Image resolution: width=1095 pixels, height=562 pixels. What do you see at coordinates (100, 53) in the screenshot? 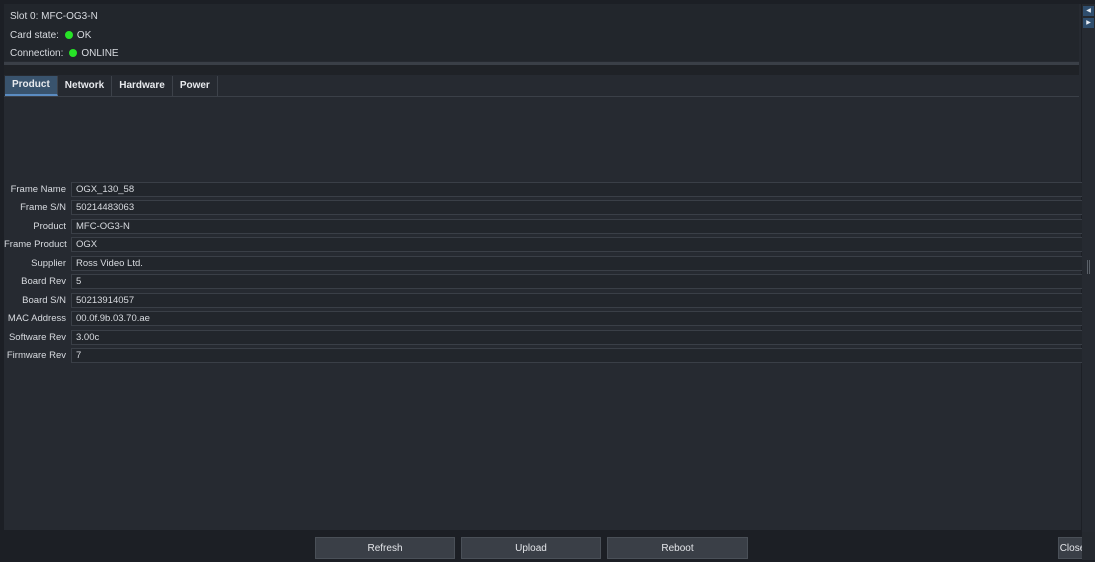
I see `connection-value: ONLINE` at bounding box center [100, 53].